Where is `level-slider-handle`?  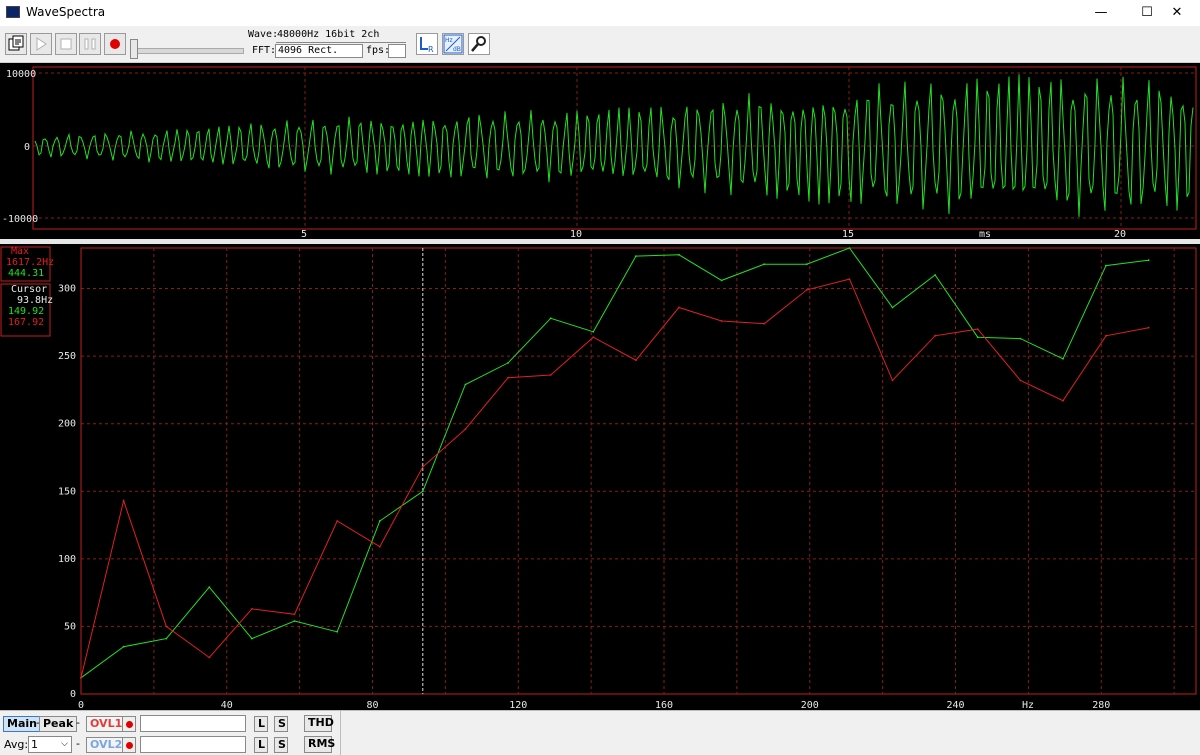 level-slider-handle is located at coordinates (134, 49).